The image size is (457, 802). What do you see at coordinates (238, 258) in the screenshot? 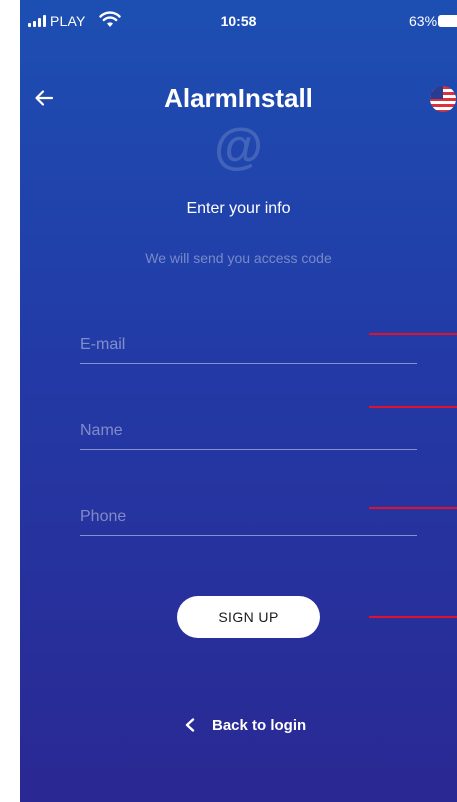
I see `form-subheading: We will send you access code` at bounding box center [238, 258].